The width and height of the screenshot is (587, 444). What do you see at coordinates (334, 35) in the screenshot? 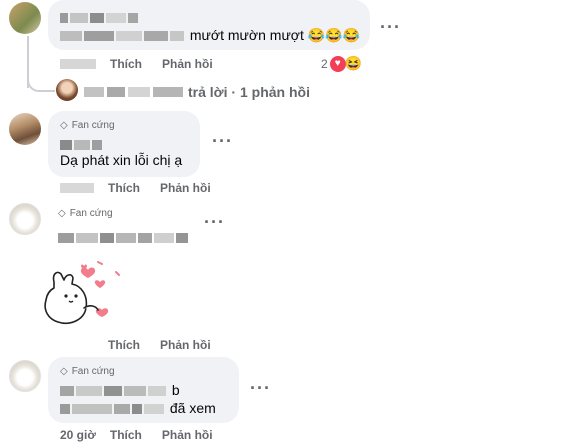
I see `haha-emoji: 😂😂😂` at bounding box center [334, 35].